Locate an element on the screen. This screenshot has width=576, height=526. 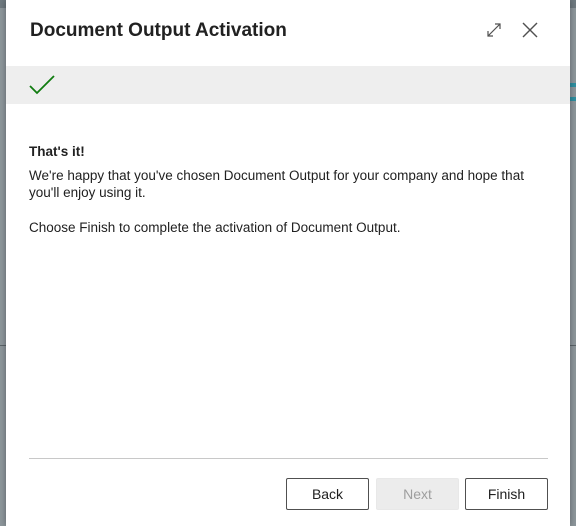
status-banner is located at coordinates (288, 85).